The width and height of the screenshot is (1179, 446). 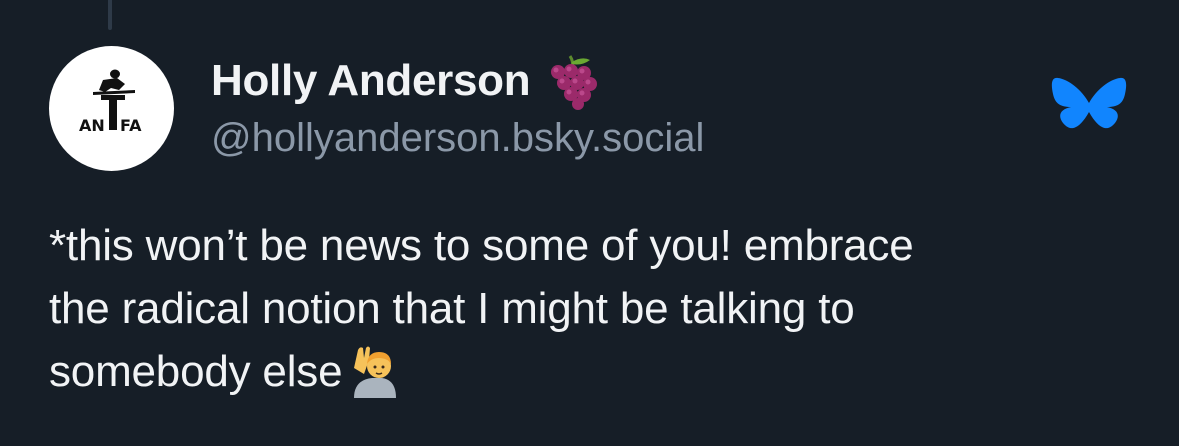 What do you see at coordinates (92, 125) in the screenshot?
I see `svg-text: AN` at bounding box center [92, 125].